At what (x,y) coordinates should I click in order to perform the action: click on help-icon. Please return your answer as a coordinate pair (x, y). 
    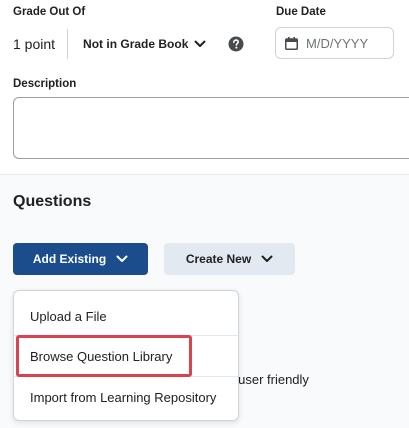
    Looking at the image, I should click on (236, 44).